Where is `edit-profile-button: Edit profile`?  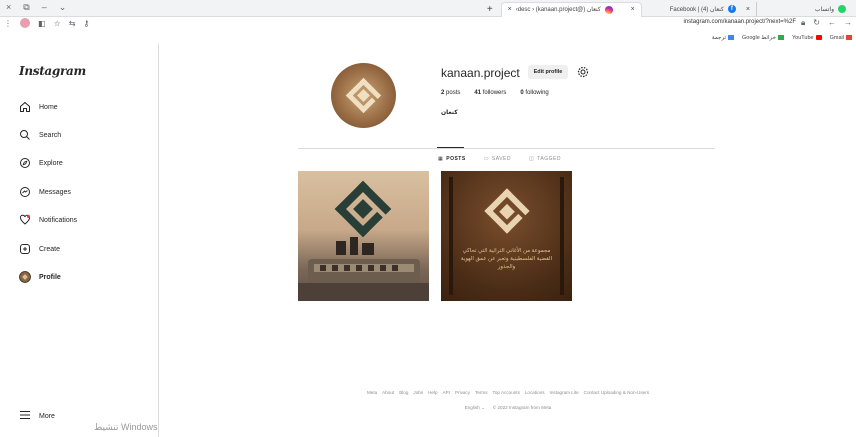 edit-profile-button: Edit profile is located at coordinates (548, 72).